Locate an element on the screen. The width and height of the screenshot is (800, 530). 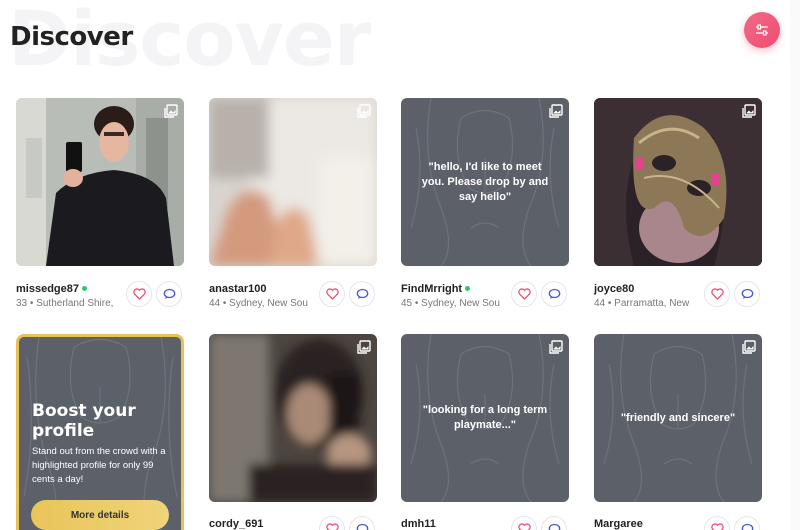
filter-button is located at coordinates (762, 30).